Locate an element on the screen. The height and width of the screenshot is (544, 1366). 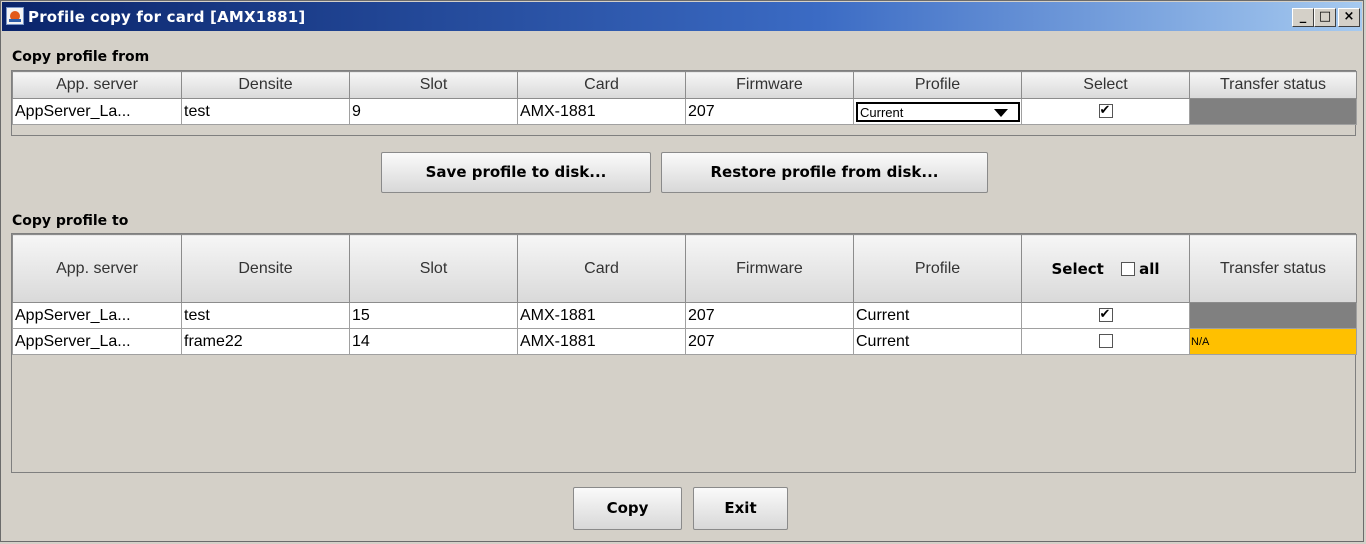
cell-slot: 15 is located at coordinates (433, 315).